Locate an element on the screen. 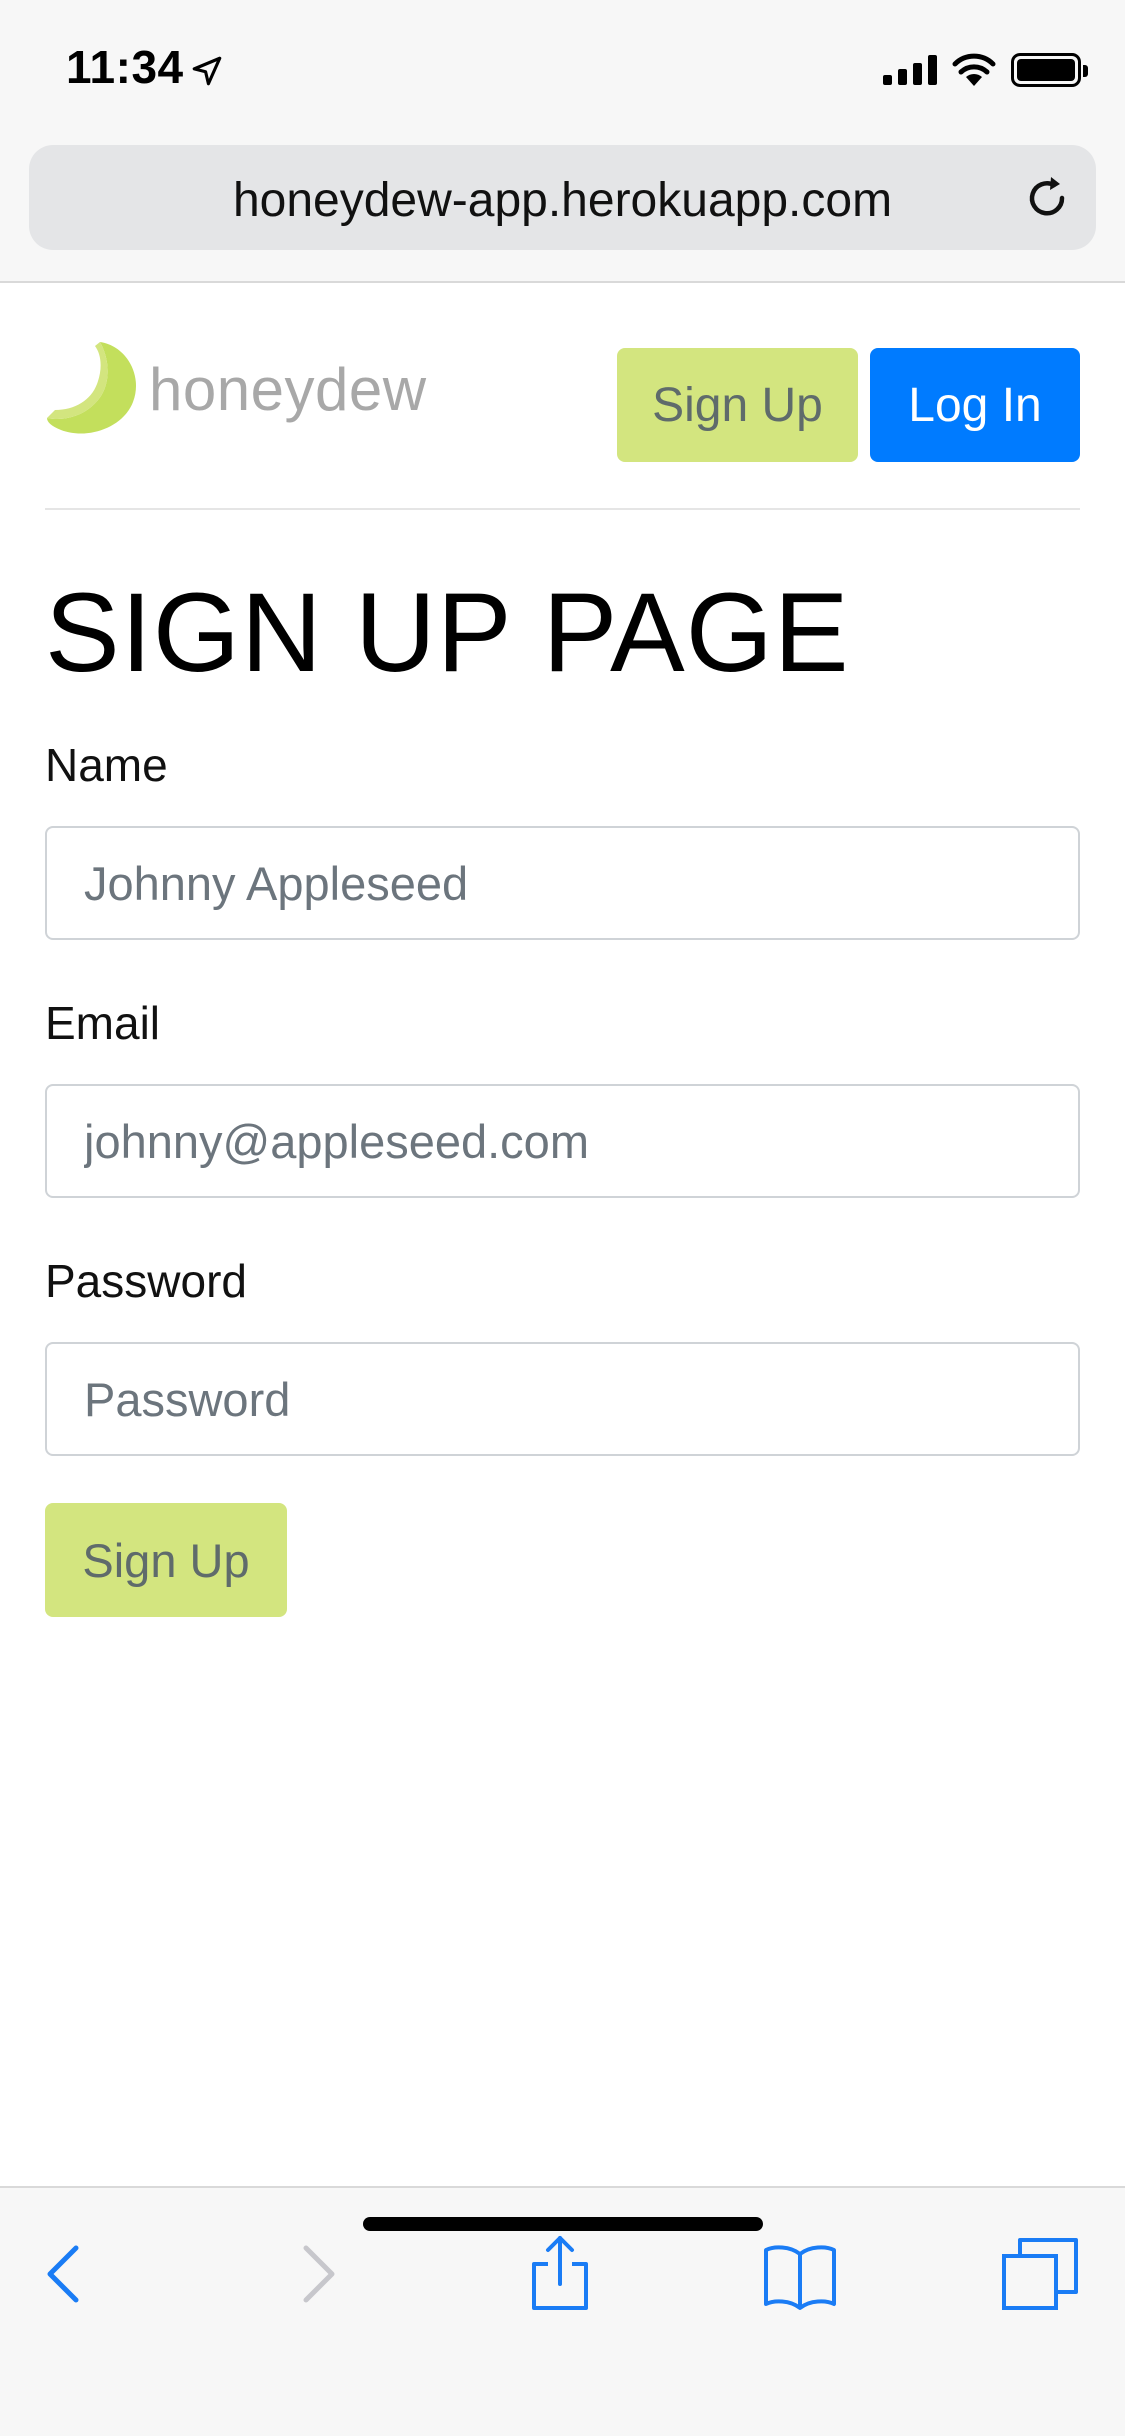 The image size is (1125, 2436). email-label: Email is located at coordinates (103, 1023).